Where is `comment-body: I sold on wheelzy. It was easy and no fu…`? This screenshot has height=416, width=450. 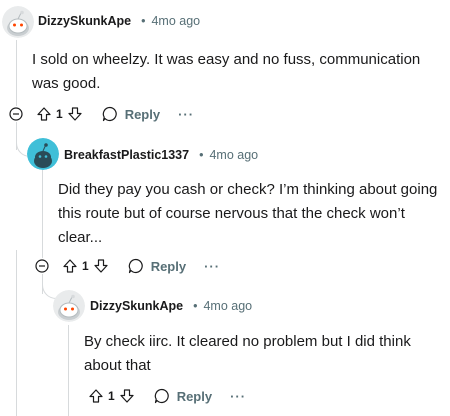 comment-body: I sold on wheelzy. It was easy and no fu… is located at coordinates (226, 71).